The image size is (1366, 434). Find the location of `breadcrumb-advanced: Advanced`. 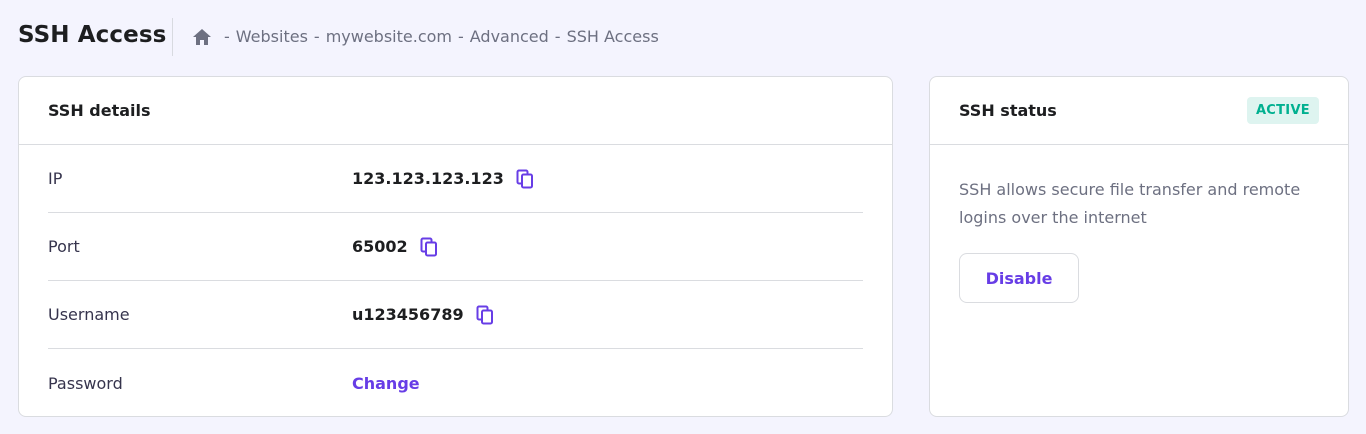

breadcrumb-advanced: Advanced is located at coordinates (509, 36).